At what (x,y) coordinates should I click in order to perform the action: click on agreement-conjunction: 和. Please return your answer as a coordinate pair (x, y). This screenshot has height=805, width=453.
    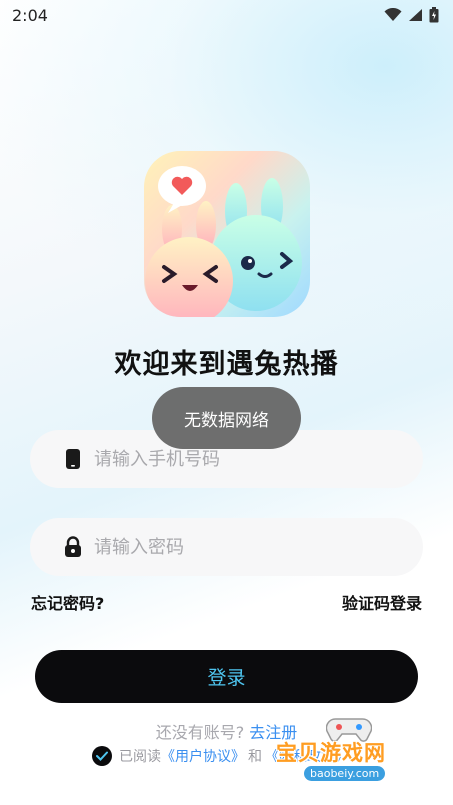
    Looking at the image, I should click on (255, 757).